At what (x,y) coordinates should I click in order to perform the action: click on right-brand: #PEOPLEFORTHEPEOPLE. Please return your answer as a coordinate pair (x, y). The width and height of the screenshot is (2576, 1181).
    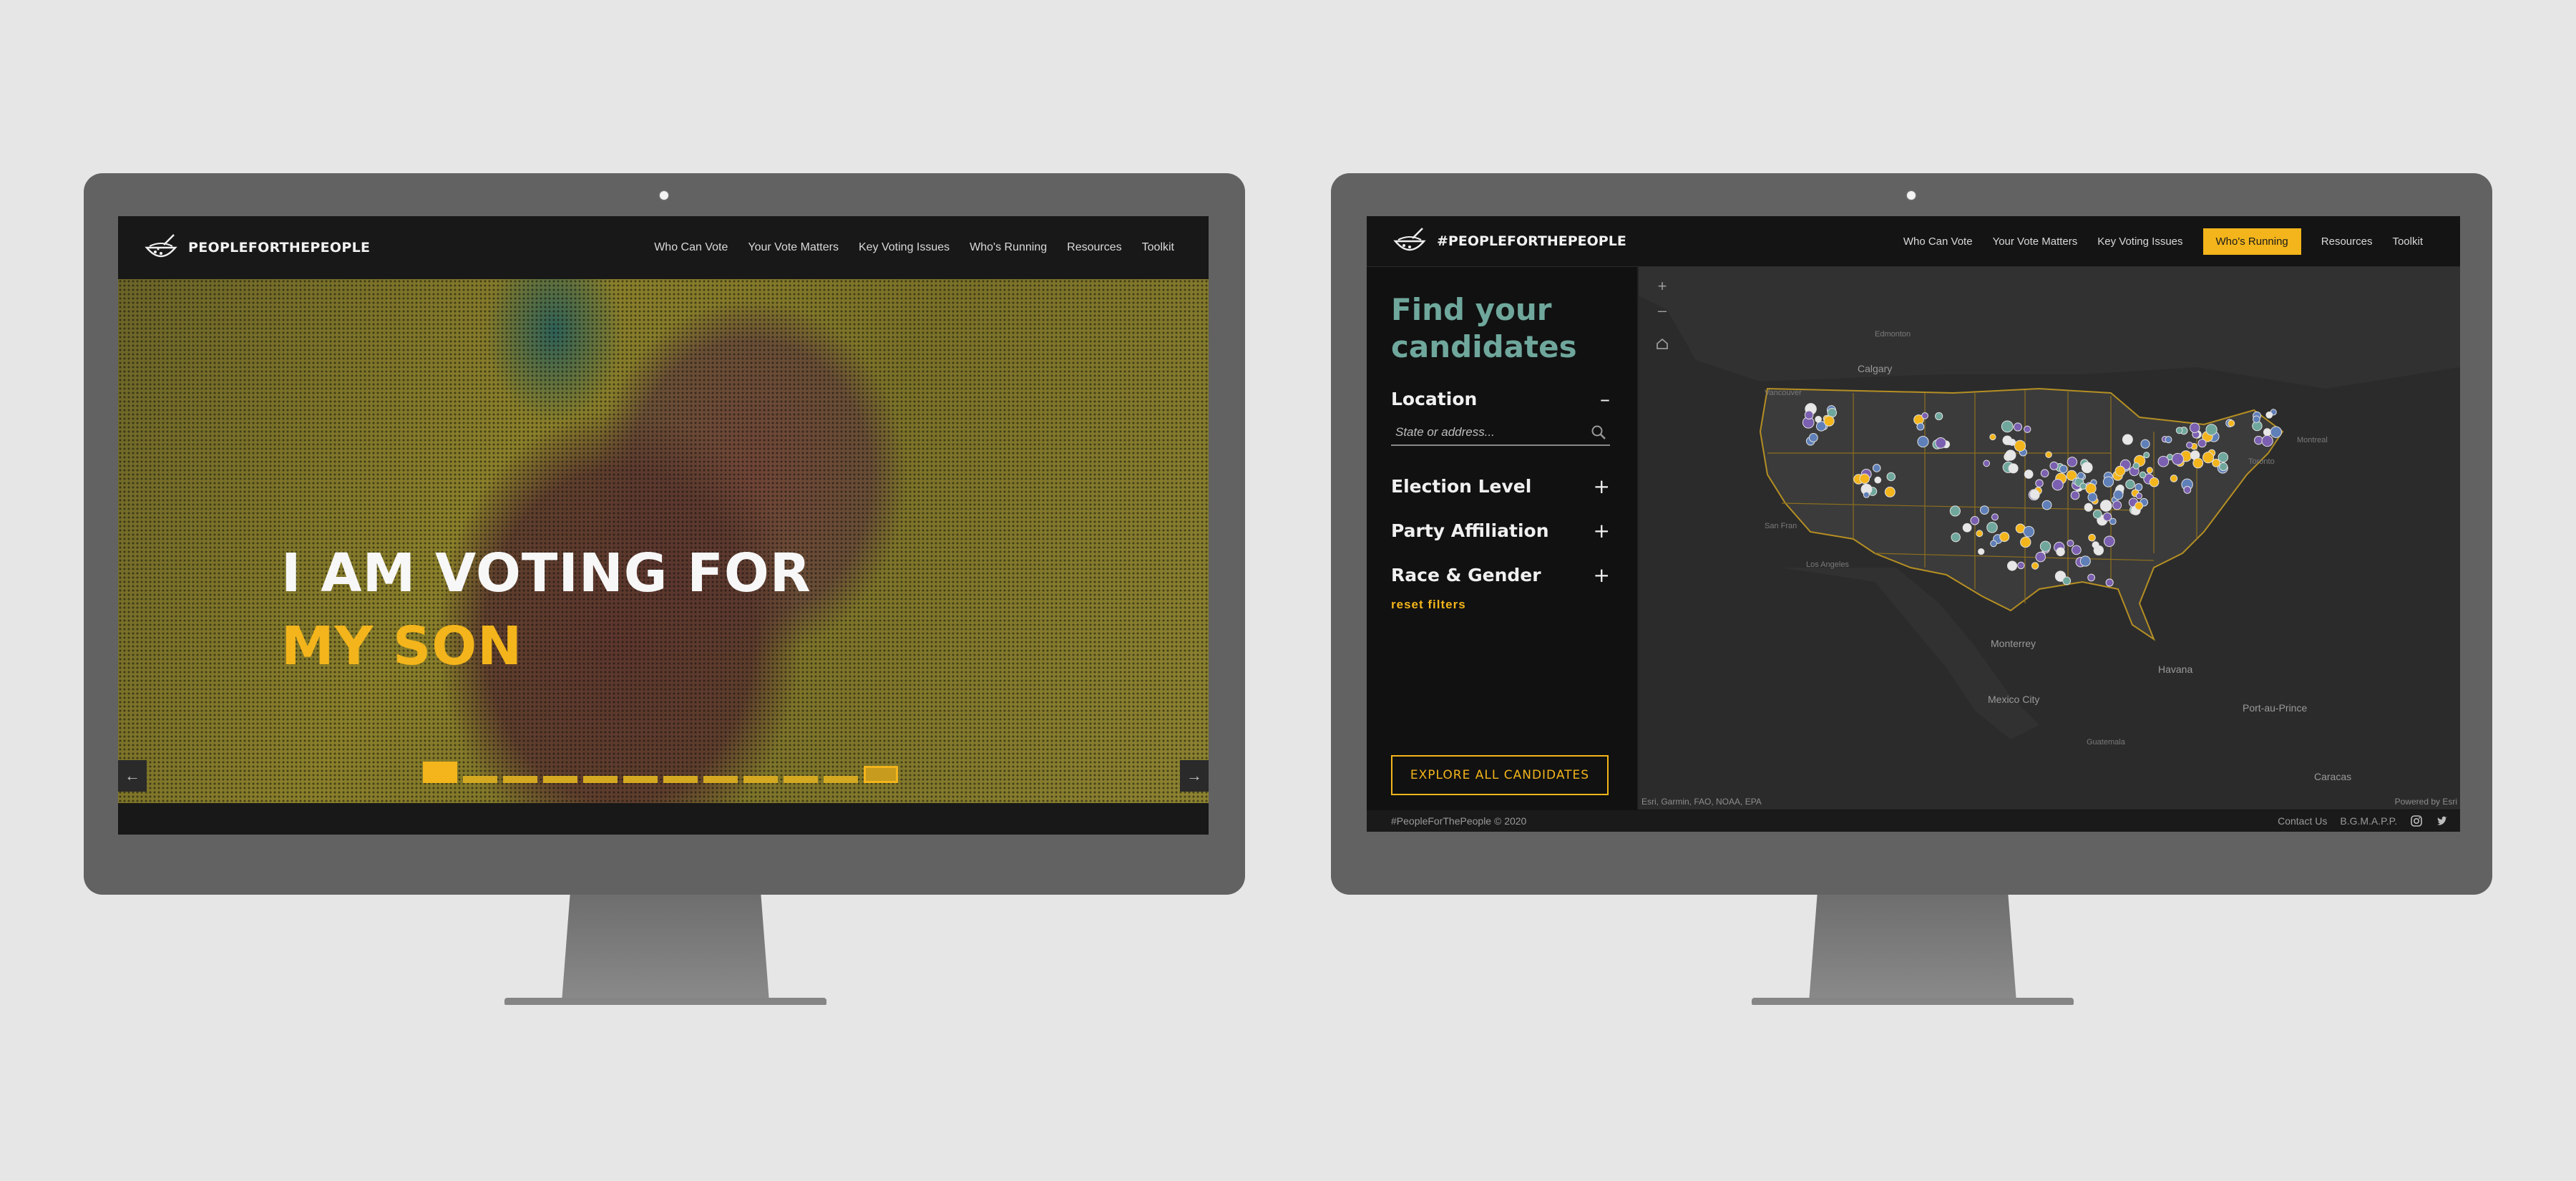
    Looking at the image, I should click on (1508, 241).